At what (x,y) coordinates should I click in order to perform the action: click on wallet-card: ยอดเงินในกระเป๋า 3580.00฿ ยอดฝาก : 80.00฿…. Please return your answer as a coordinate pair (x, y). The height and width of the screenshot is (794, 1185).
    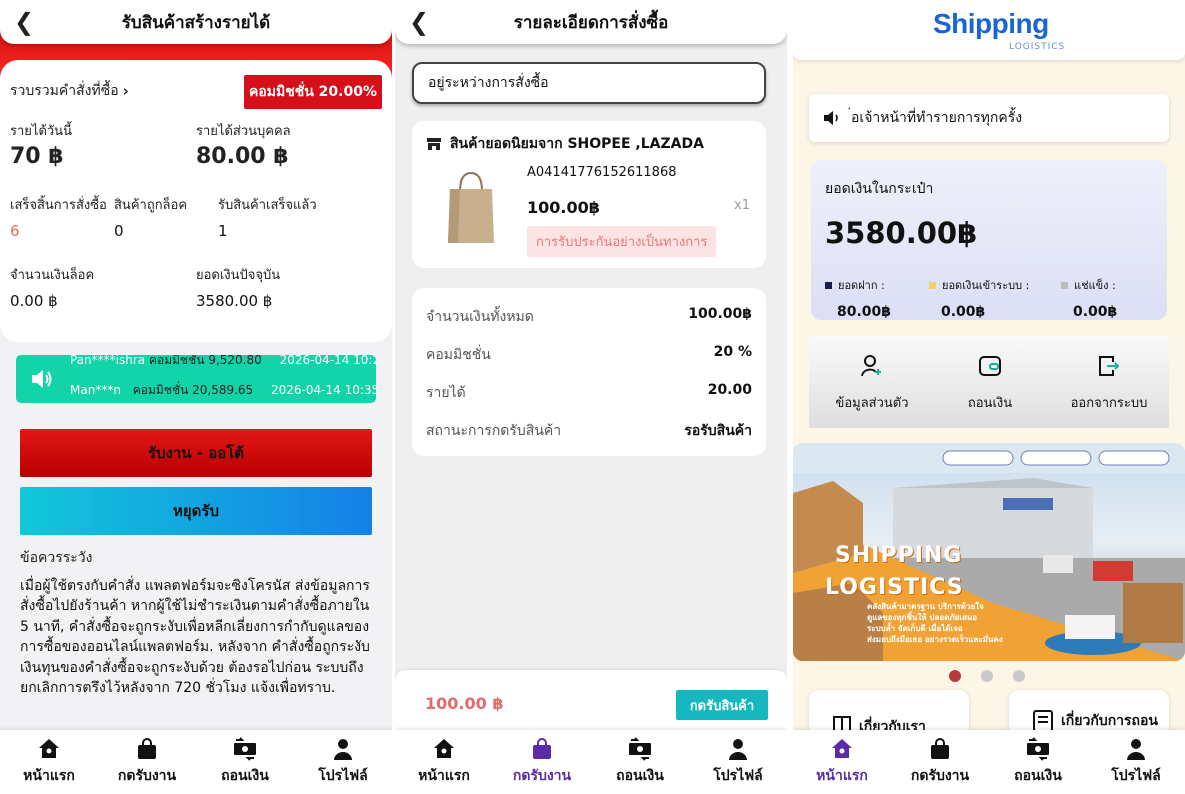
    Looking at the image, I should click on (989, 240).